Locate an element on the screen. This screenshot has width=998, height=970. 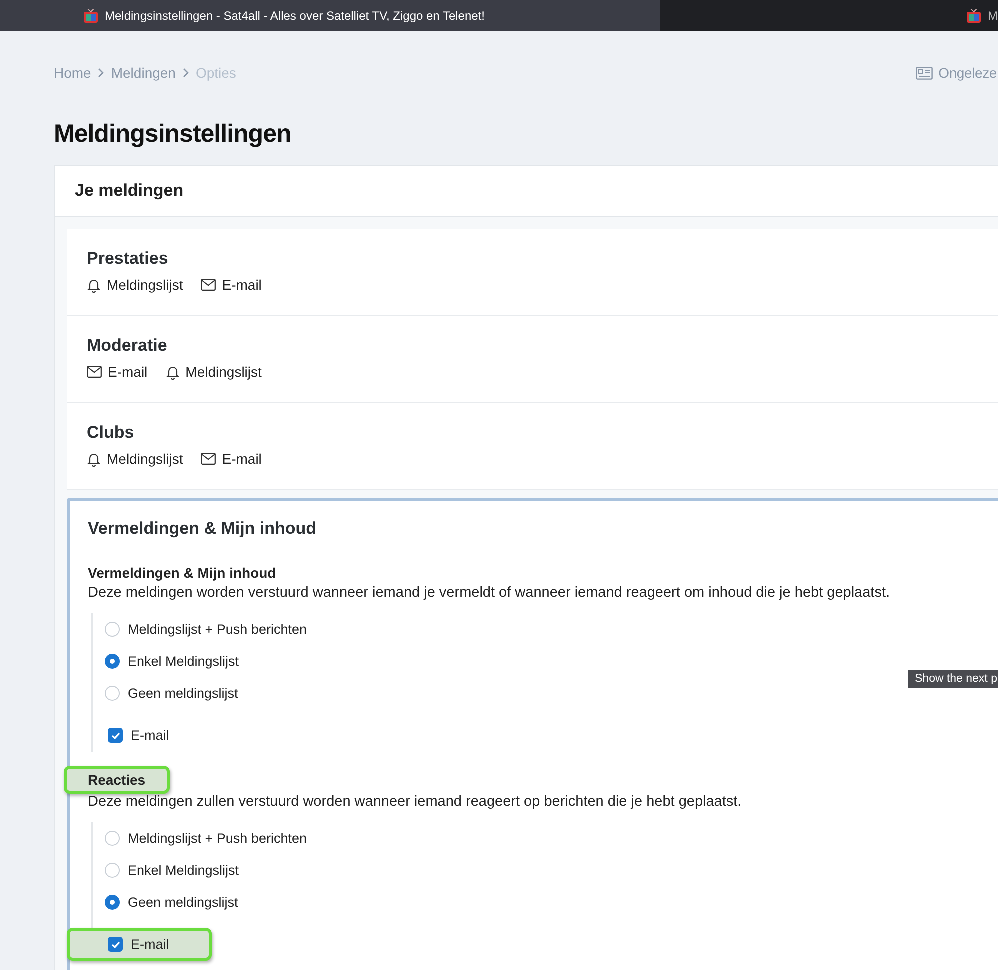
page-title: Meldingsinstellingen is located at coordinates (173, 134).